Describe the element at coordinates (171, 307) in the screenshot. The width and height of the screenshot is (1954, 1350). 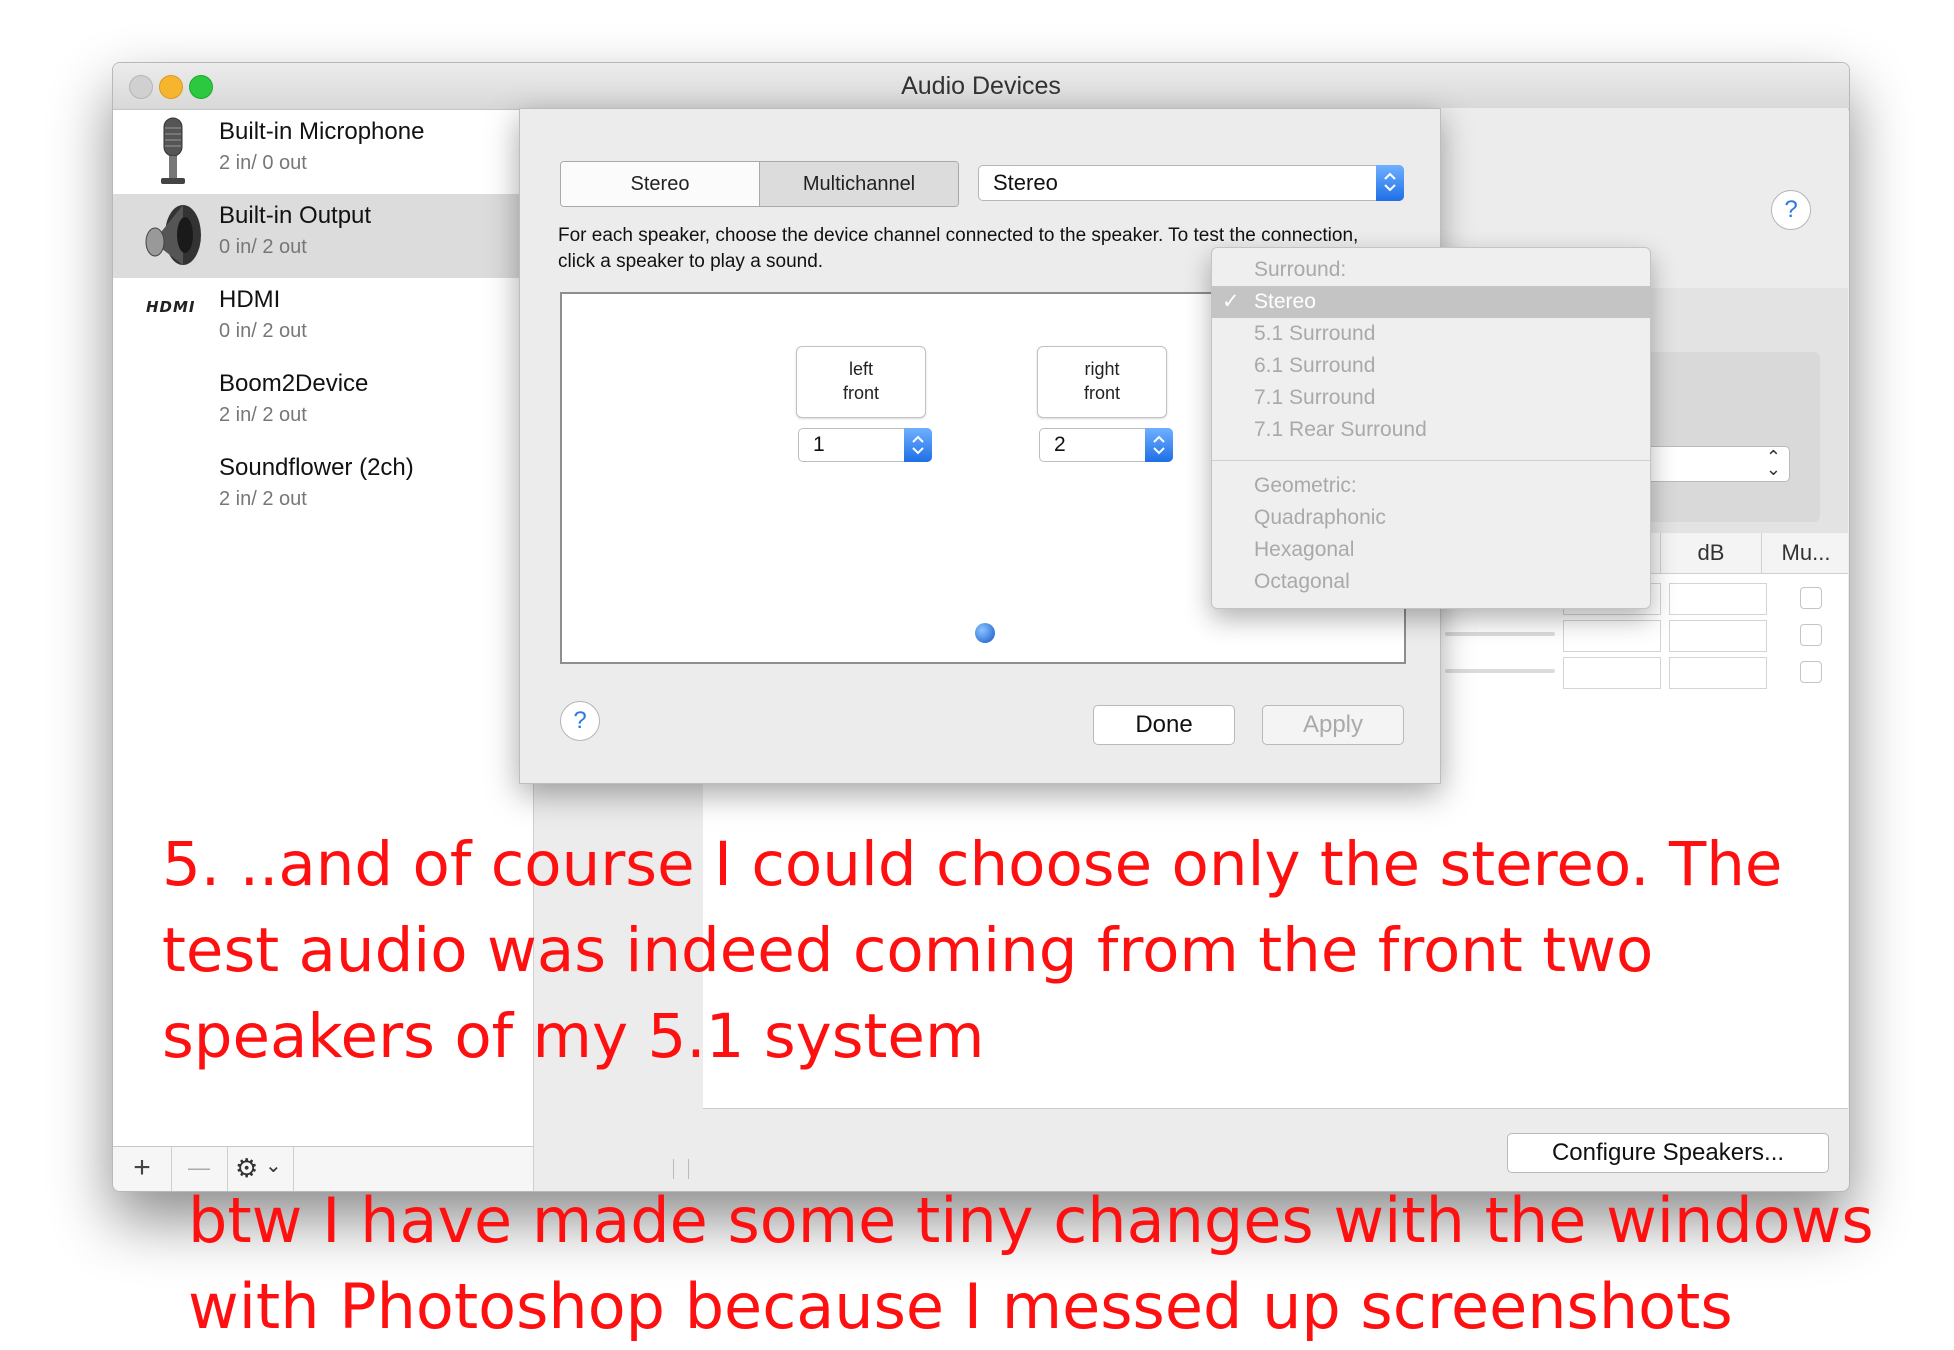
I see `hdmi-icon: HDMI` at that location.